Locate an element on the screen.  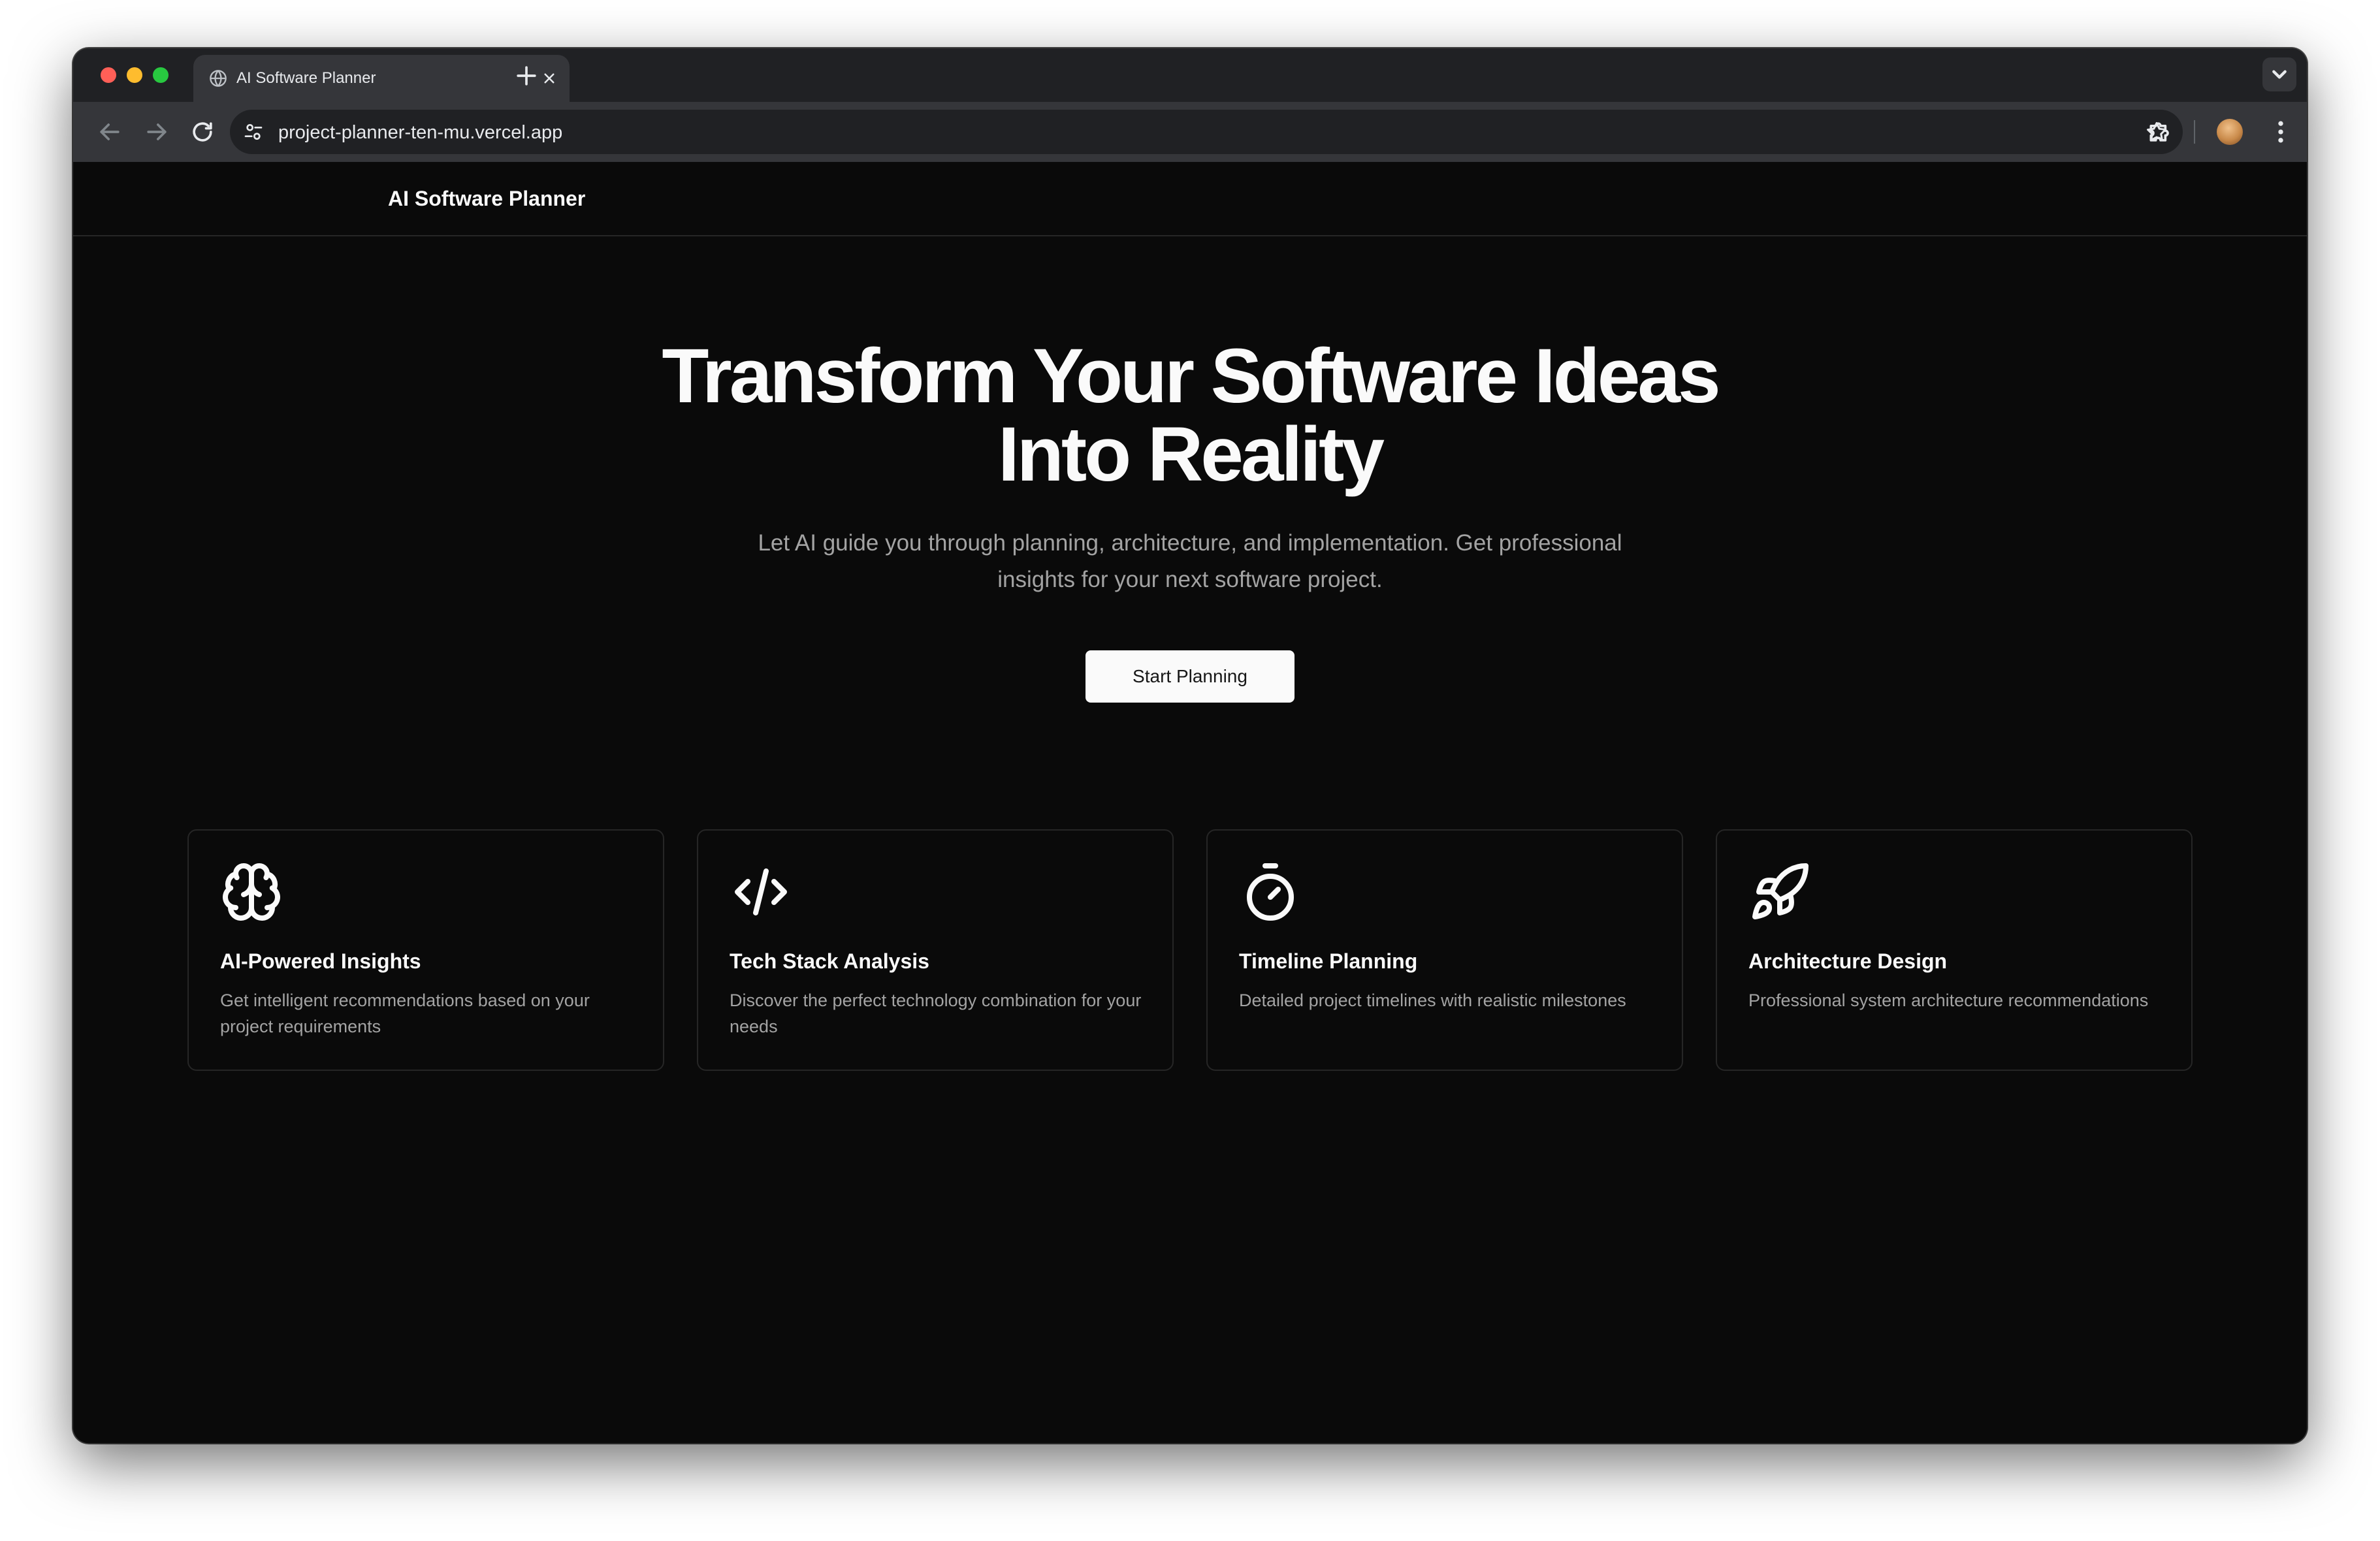
site-brand: AI Software Planner is located at coordinates (486, 198).